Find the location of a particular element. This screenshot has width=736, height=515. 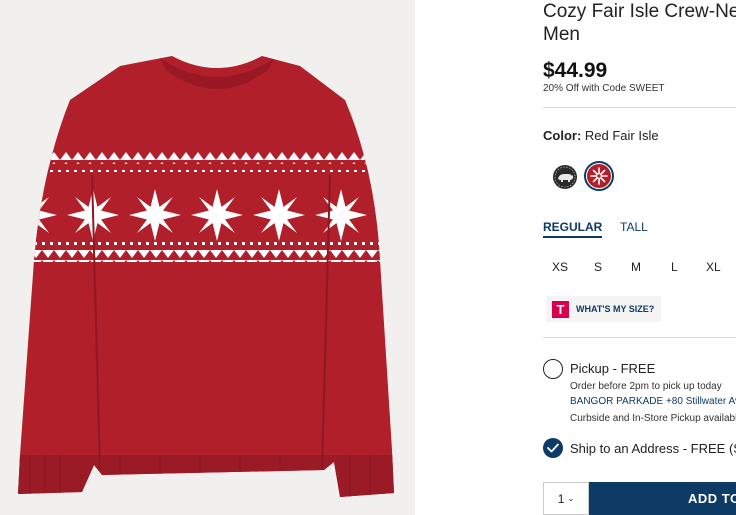

size-l: L is located at coordinates (674, 267).